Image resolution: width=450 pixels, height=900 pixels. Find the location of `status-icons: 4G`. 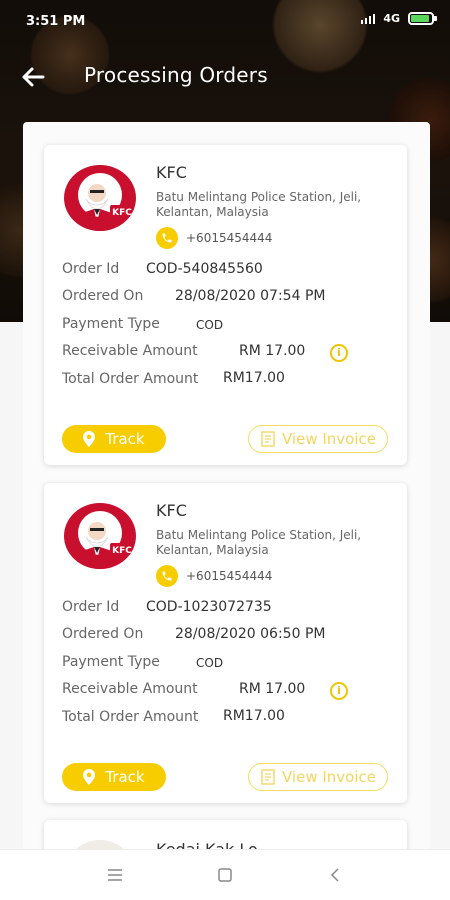

status-icons: 4G is located at coordinates (399, 18).